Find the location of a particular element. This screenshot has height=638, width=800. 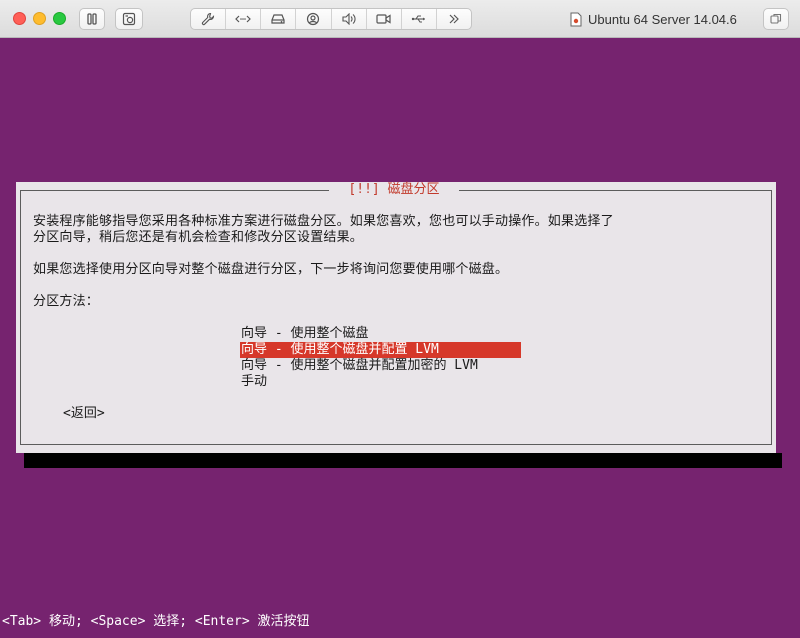

windows-icon is located at coordinates (776, 18).